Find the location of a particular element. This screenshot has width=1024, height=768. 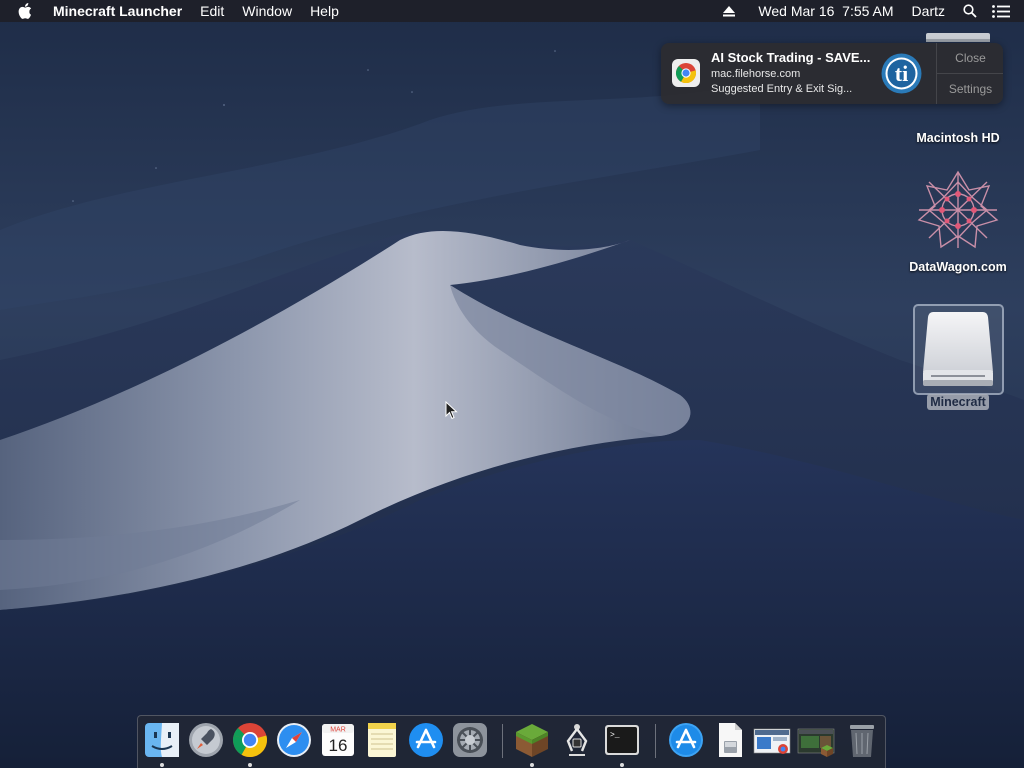

calendar-day: 16 is located at coordinates (338, 745).